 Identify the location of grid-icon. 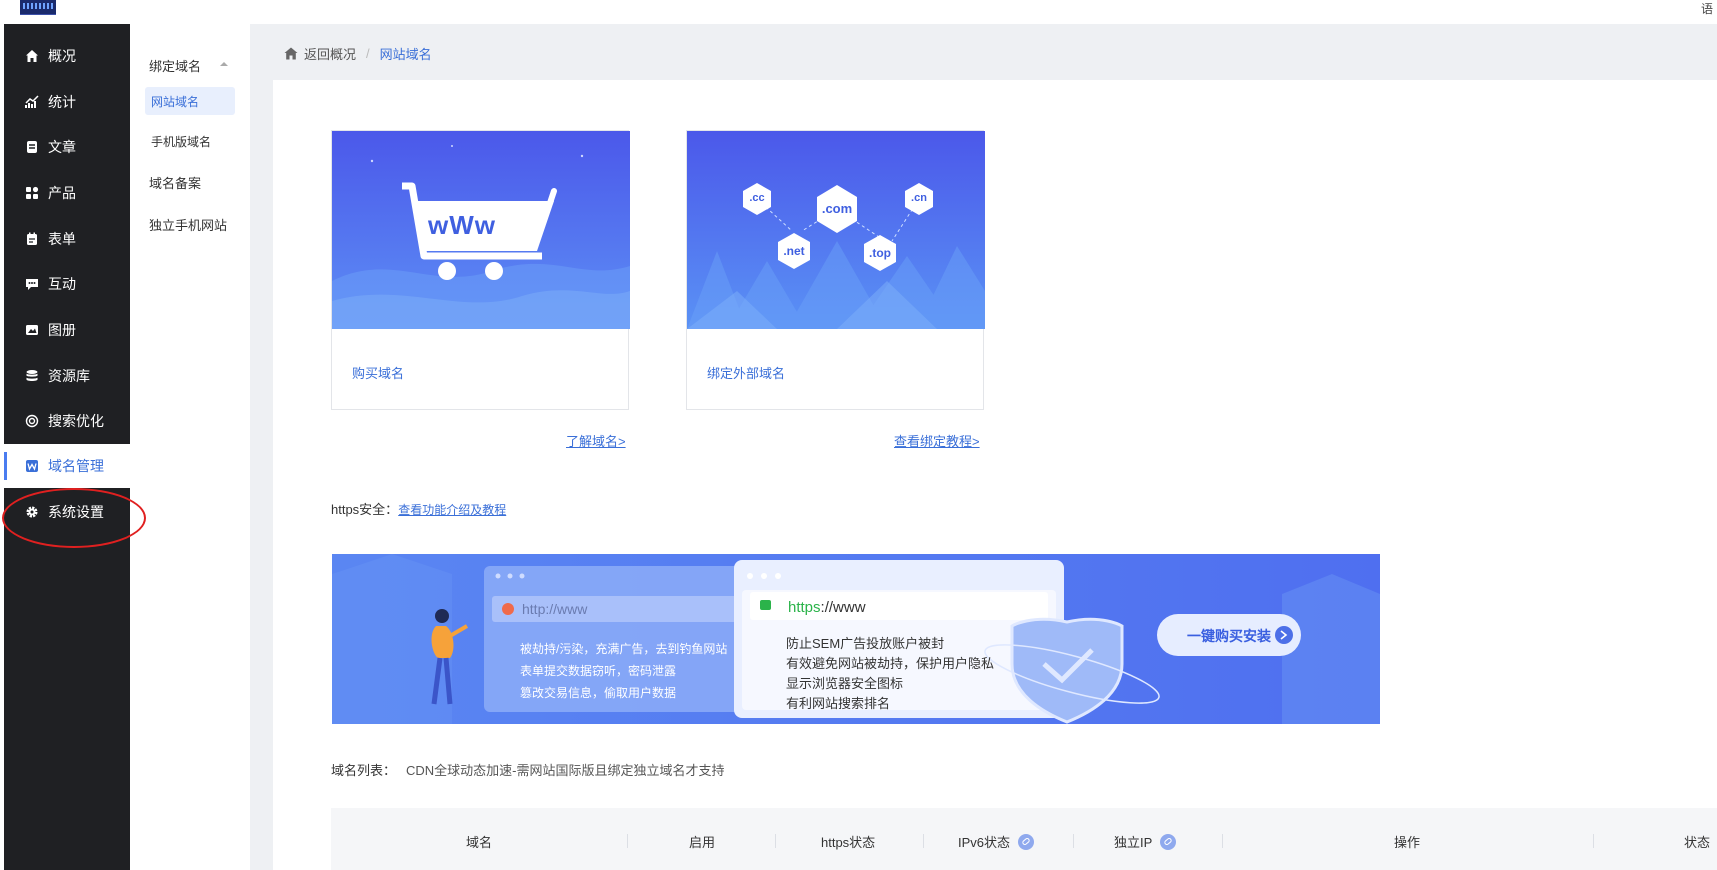
(32, 193).